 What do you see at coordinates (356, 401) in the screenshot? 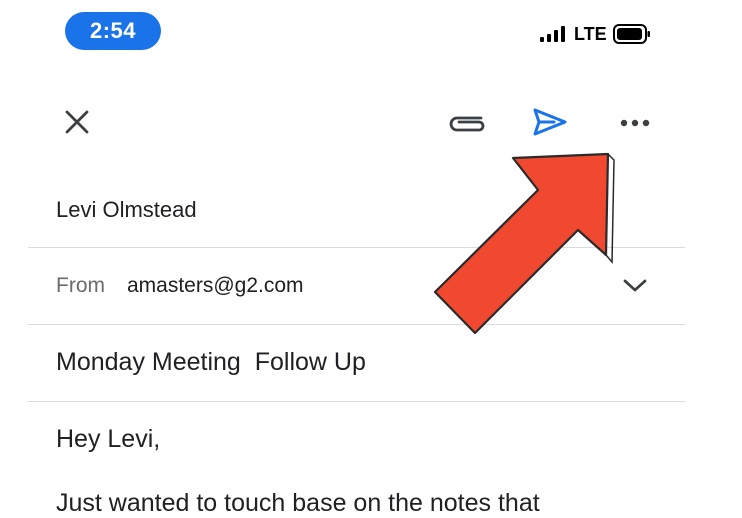
I see `divider` at bounding box center [356, 401].